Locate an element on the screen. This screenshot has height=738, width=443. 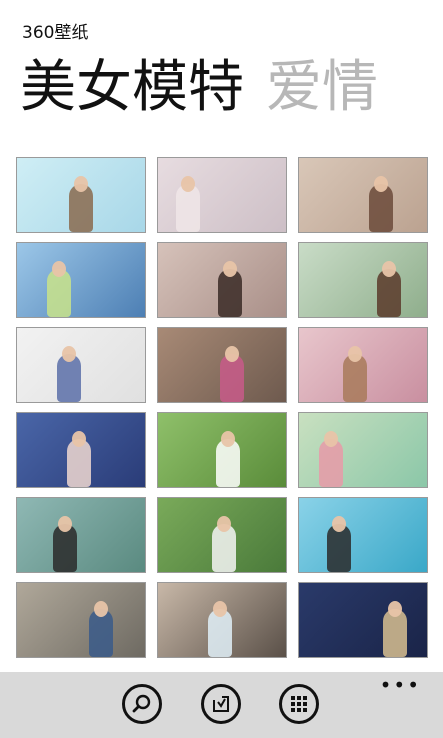
download-button is located at coordinates (221, 704).